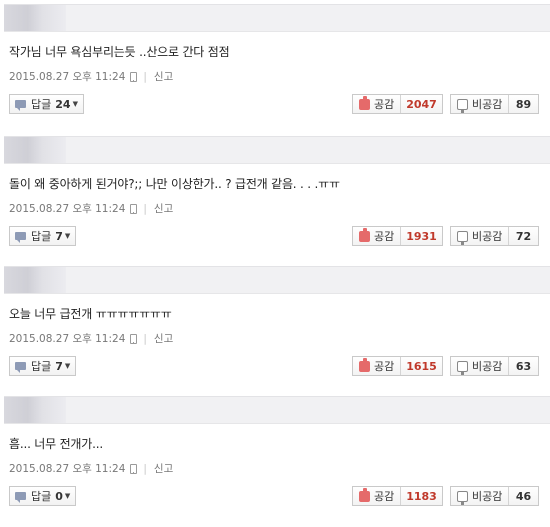 Image resolution: width=550 pixels, height=527 pixels. What do you see at coordinates (523, 236) in the screenshot?
I see `dislike-count: 72` at bounding box center [523, 236].